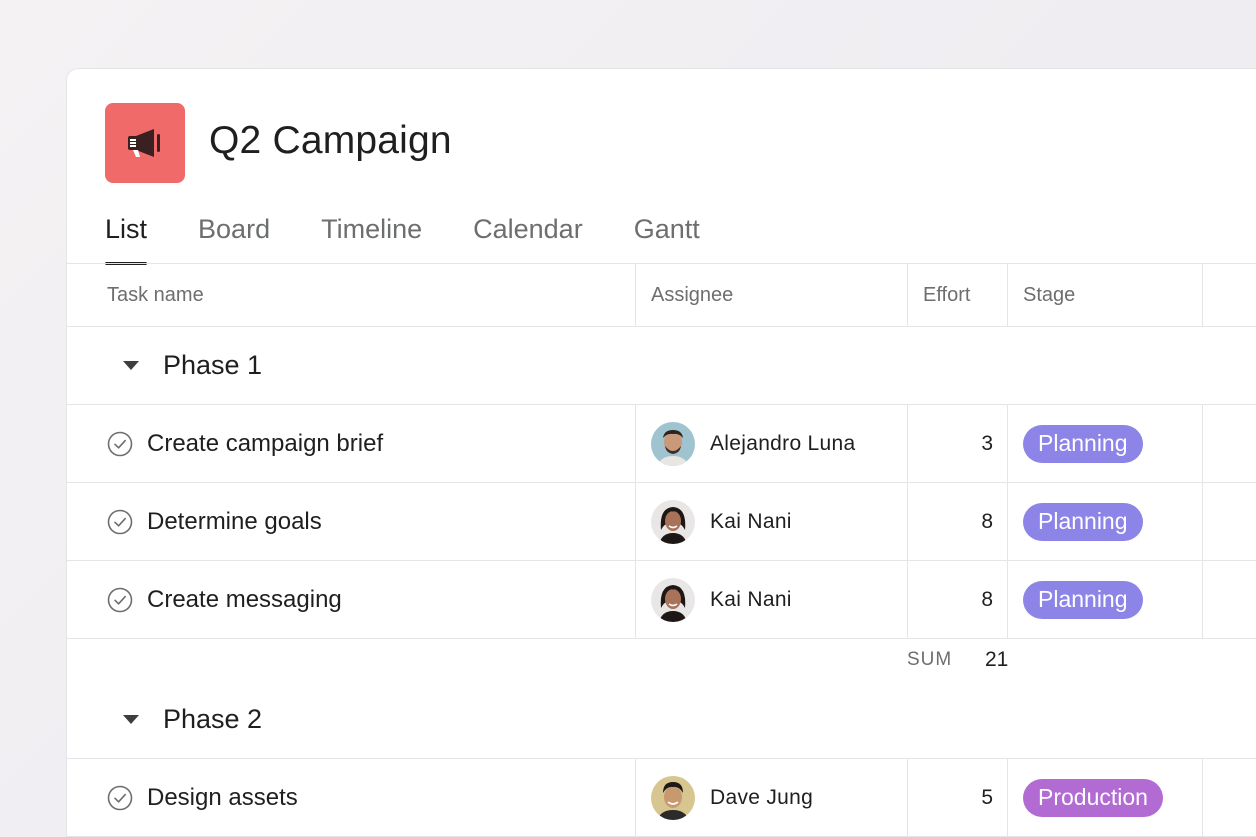  Describe the element at coordinates (1104, 295) in the screenshot. I see `column-header-stage: Stage` at that location.